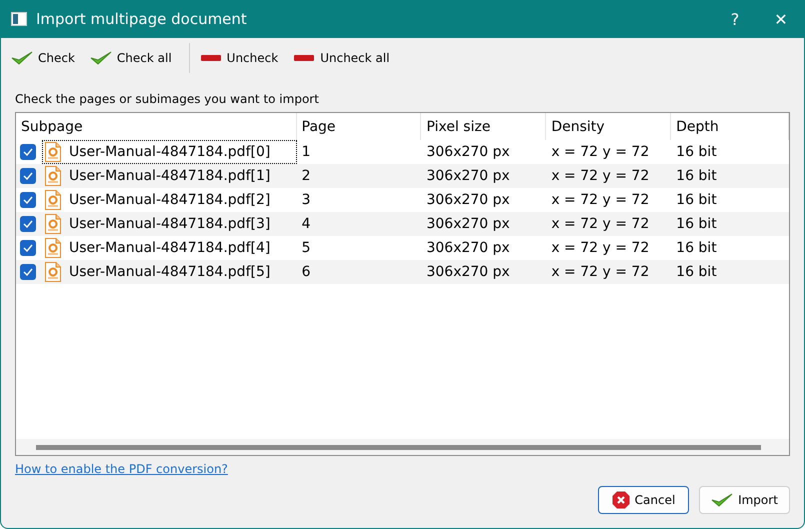 The image size is (805, 529). Describe the element at coordinates (306, 200) in the screenshot. I see `table-cell-text: 3` at that location.